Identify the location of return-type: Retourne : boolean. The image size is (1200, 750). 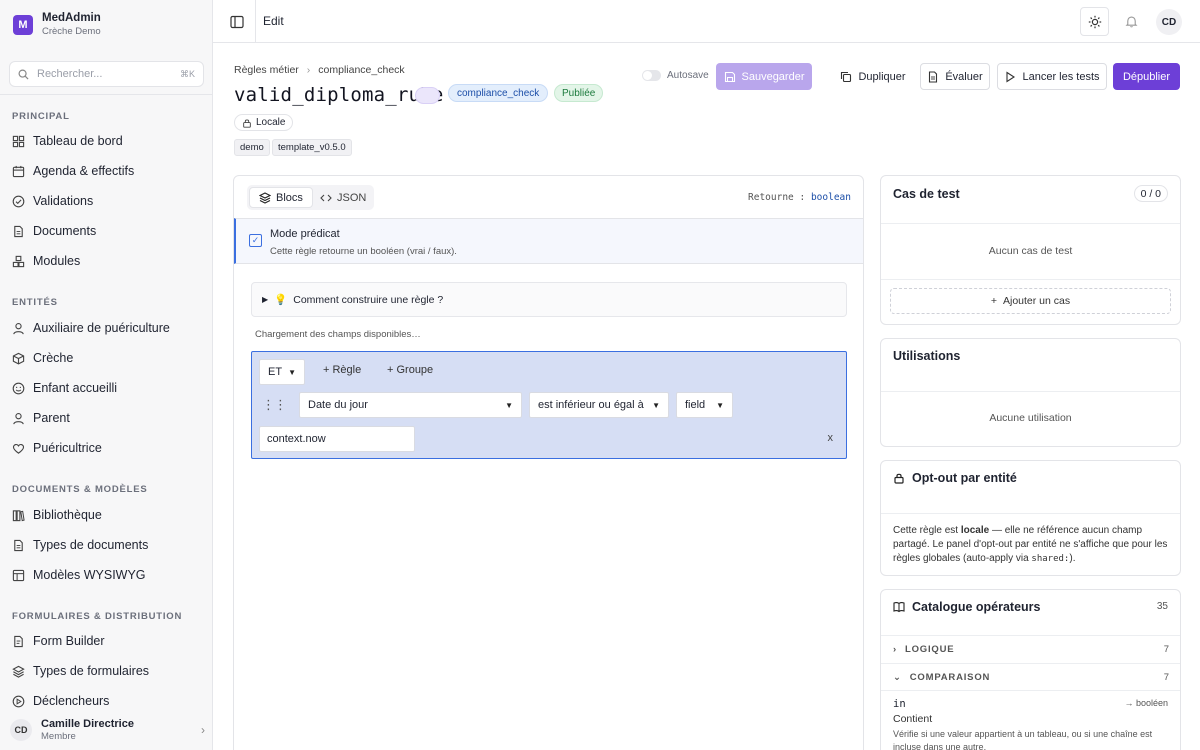
(799, 197).